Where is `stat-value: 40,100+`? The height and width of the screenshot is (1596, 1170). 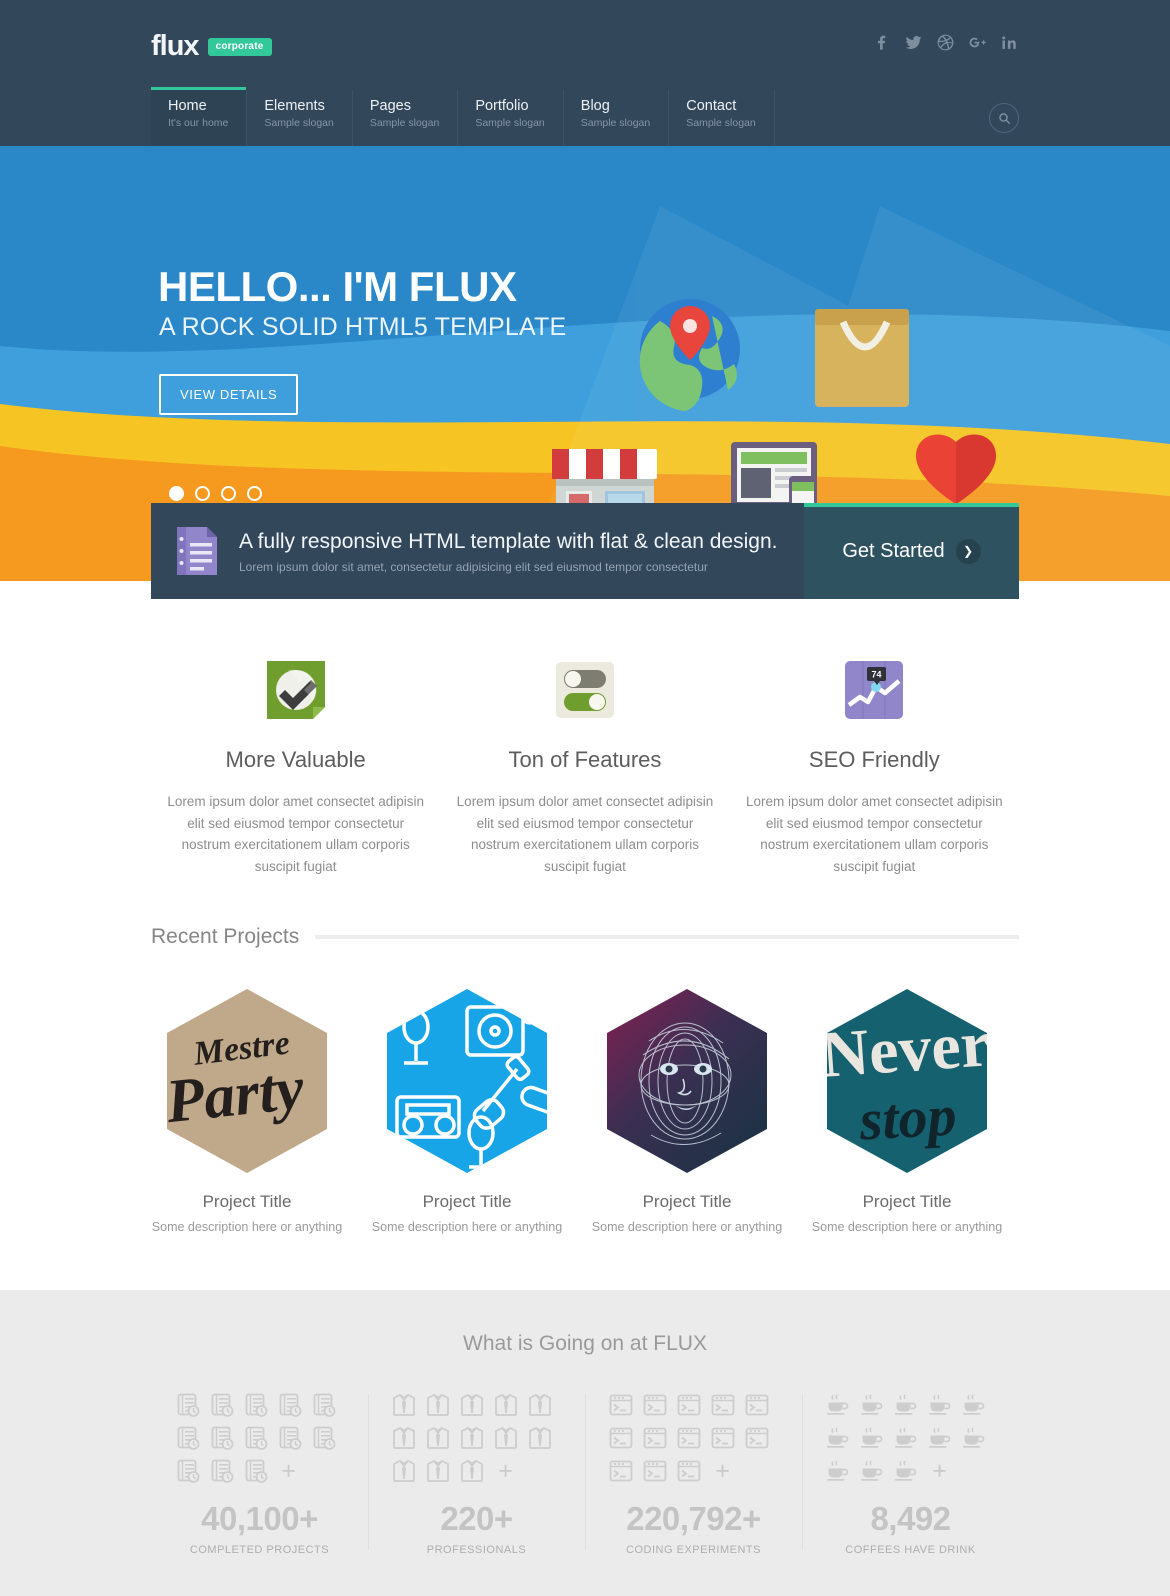 stat-value: 40,100+ is located at coordinates (259, 1518).